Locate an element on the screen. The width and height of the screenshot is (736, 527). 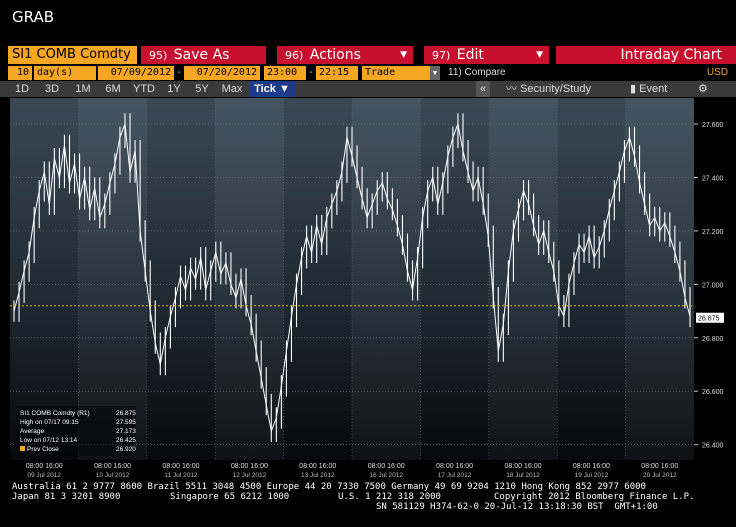
x-day-label: 20 Jul 2012 is located at coordinates (660, 475).